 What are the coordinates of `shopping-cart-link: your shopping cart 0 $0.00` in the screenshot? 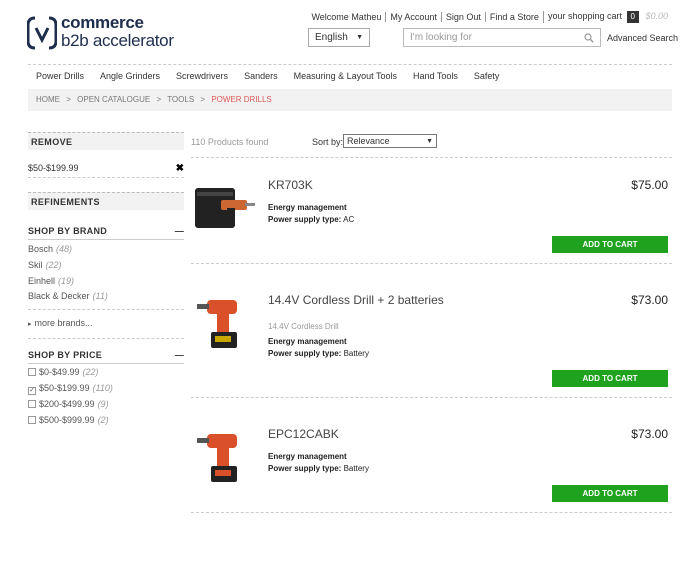 It's located at (607, 17).